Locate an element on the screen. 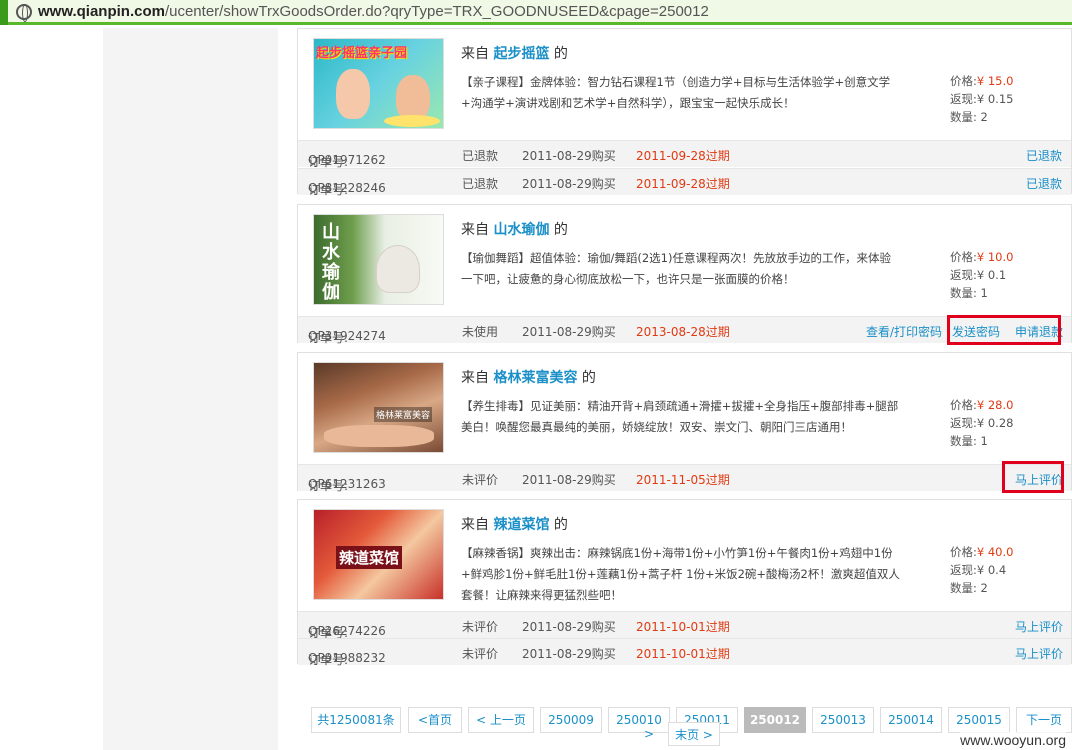 This screenshot has width=1072, height=750. rebate-value: ¥ 0.15 is located at coordinates (995, 99).